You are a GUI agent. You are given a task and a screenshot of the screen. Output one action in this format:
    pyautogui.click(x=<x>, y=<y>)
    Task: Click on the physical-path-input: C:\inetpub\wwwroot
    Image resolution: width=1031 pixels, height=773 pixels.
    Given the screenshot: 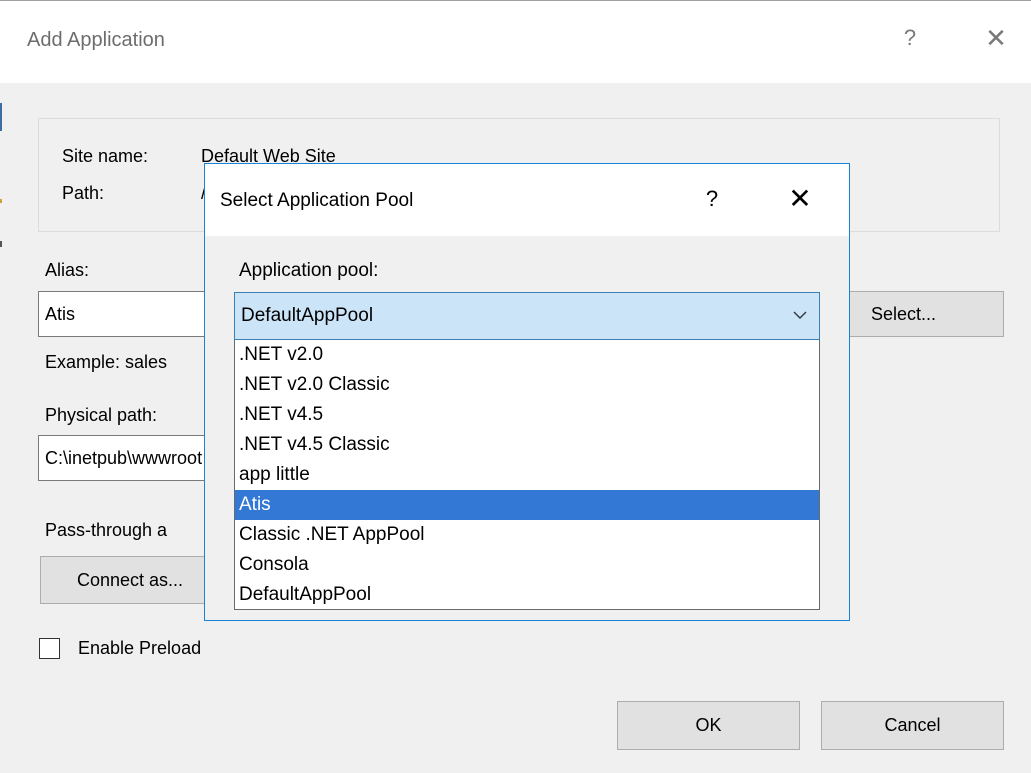 What is the action you would take?
    pyautogui.click(x=133, y=458)
    